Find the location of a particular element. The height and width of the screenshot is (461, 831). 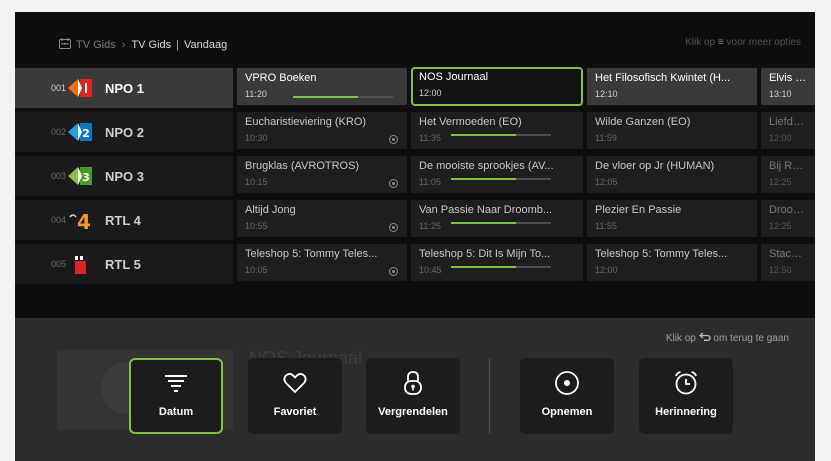

lock-button: Vergrendelen is located at coordinates (413, 396).